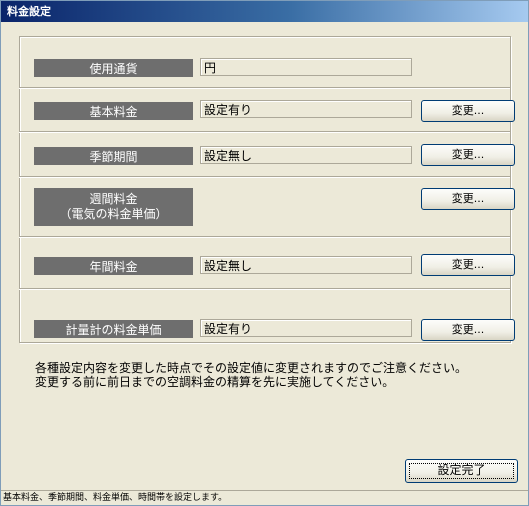 This screenshot has width=529, height=506. I want to click on window-title: 料金設定, so click(29, 11).